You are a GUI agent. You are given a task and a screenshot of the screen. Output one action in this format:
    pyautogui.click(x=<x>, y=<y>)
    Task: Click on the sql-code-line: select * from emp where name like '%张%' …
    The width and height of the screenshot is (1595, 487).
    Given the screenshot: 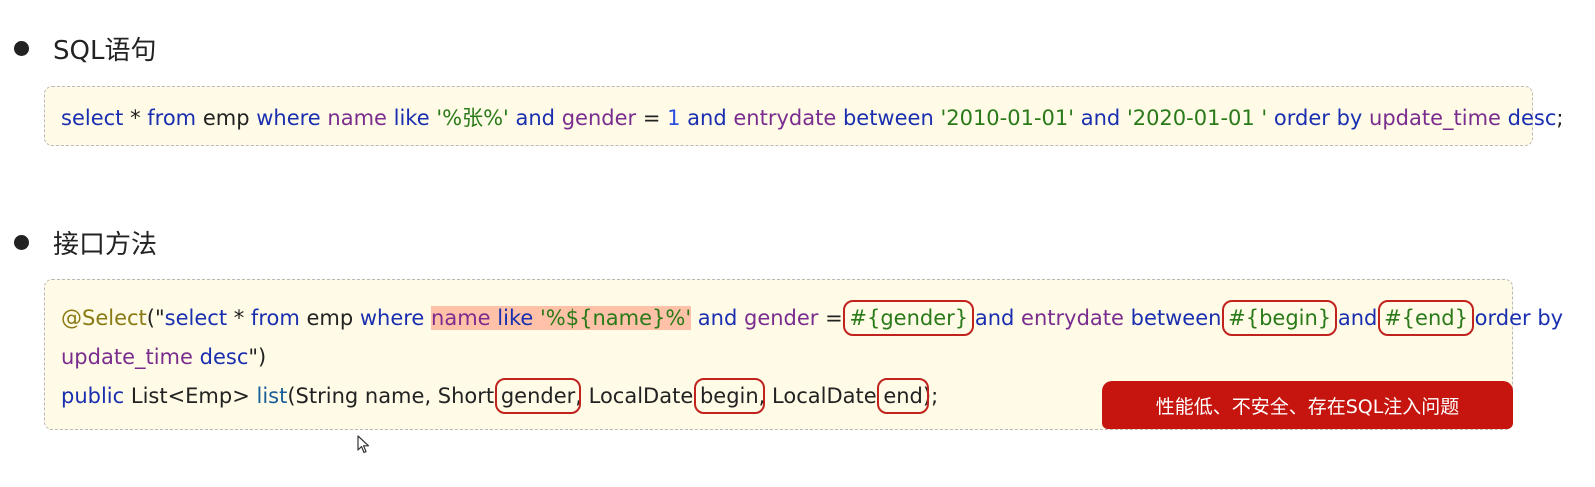 What is the action you would take?
    pyautogui.click(x=812, y=117)
    